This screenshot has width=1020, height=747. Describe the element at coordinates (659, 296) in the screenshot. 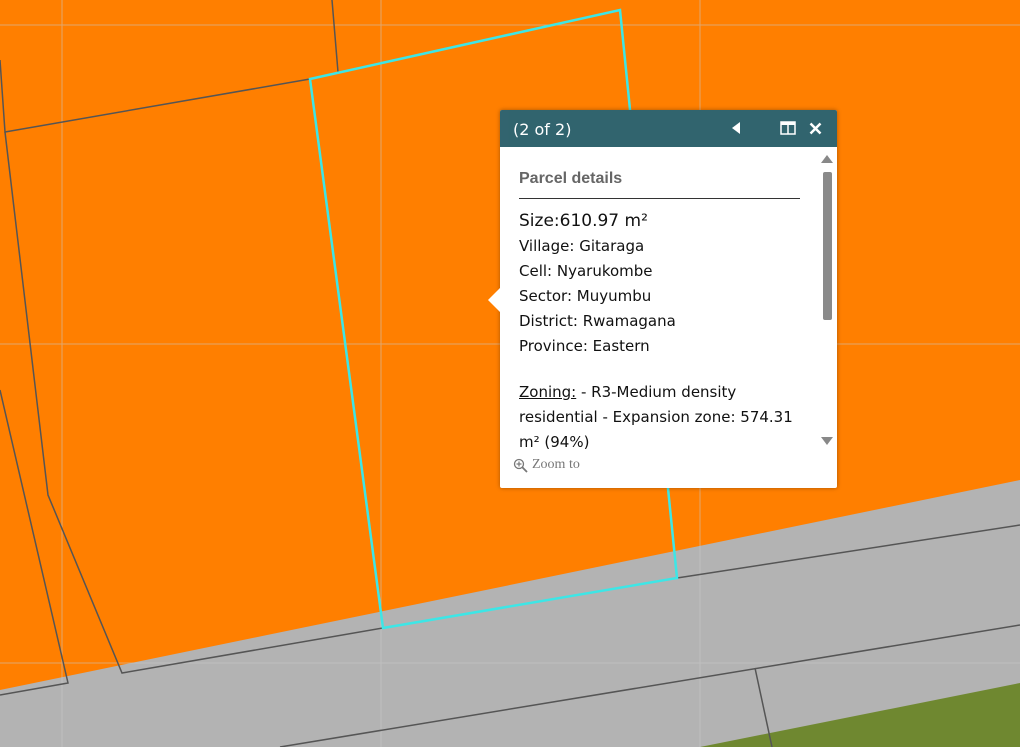

I see `field-sector: Sector: Muyumbu` at that location.